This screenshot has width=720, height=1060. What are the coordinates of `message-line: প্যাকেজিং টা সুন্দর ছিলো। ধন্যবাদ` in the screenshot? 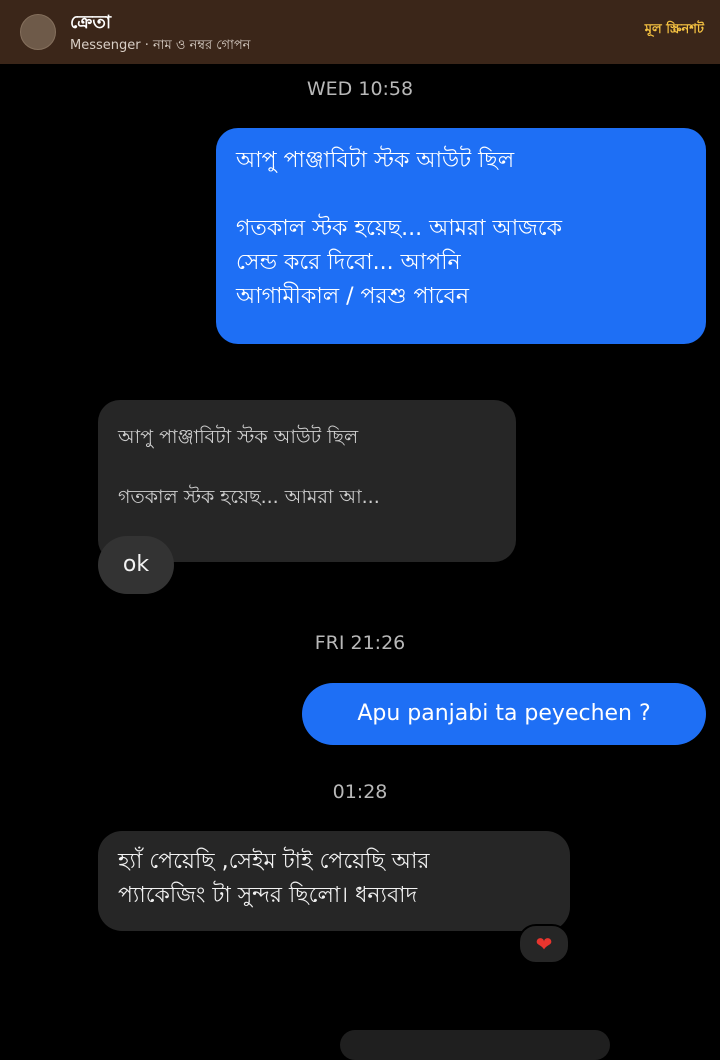 It's located at (268, 895).